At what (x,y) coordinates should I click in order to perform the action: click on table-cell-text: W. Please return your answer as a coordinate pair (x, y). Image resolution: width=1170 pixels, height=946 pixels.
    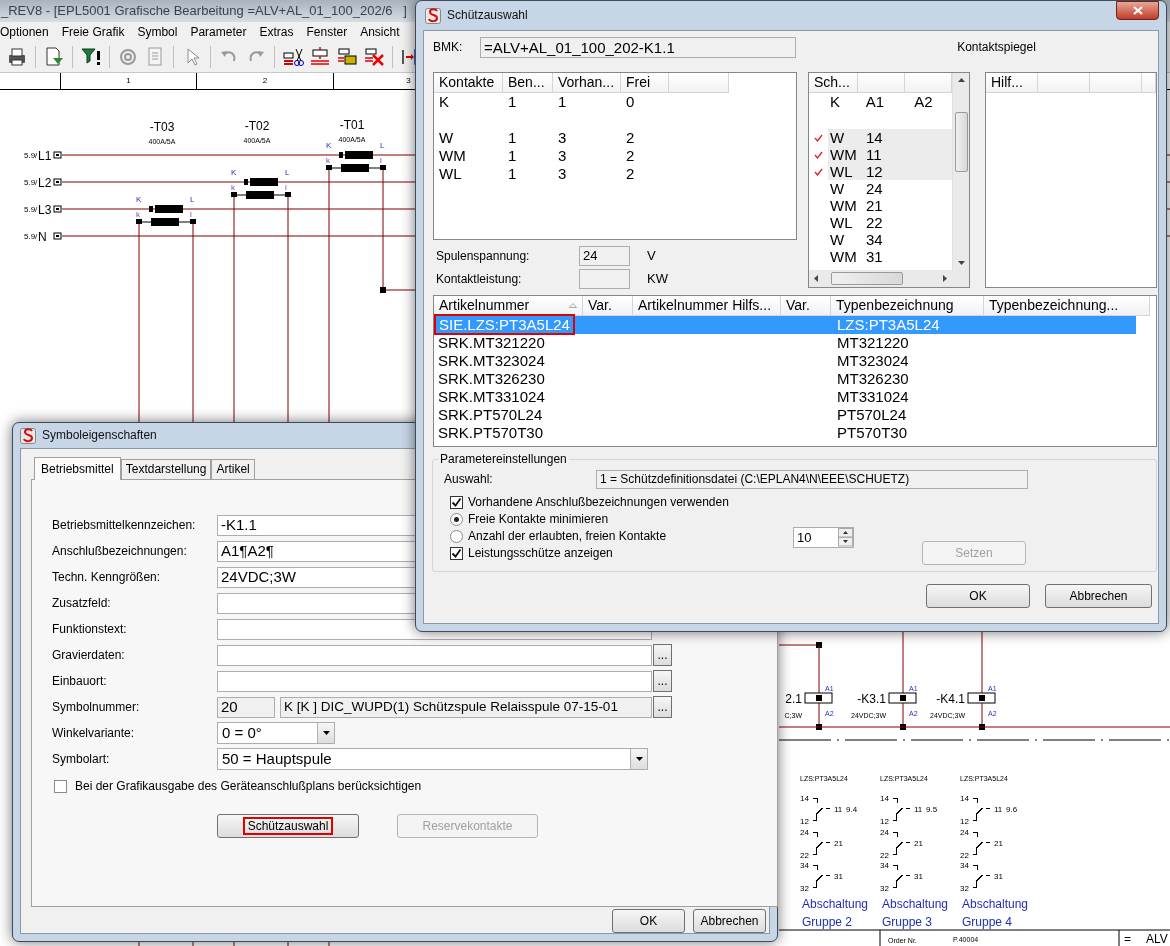
    Looking at the image, I should click on (446, 138).